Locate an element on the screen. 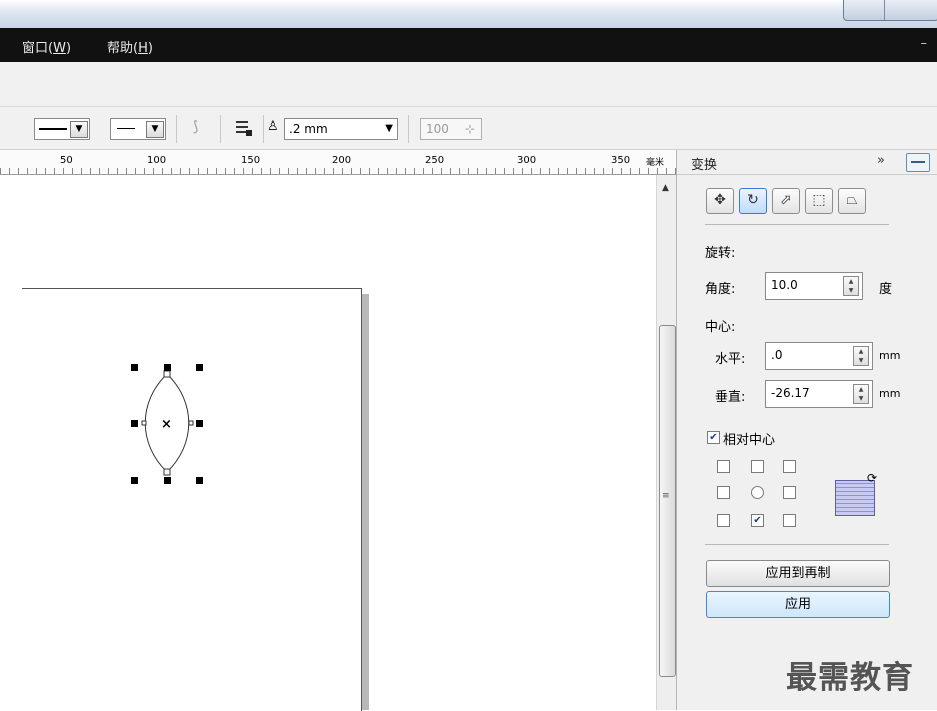 The height and width of the screenshot is (711, 937). percent-field: 100 ⊹ is located at coordinates (451, 129).